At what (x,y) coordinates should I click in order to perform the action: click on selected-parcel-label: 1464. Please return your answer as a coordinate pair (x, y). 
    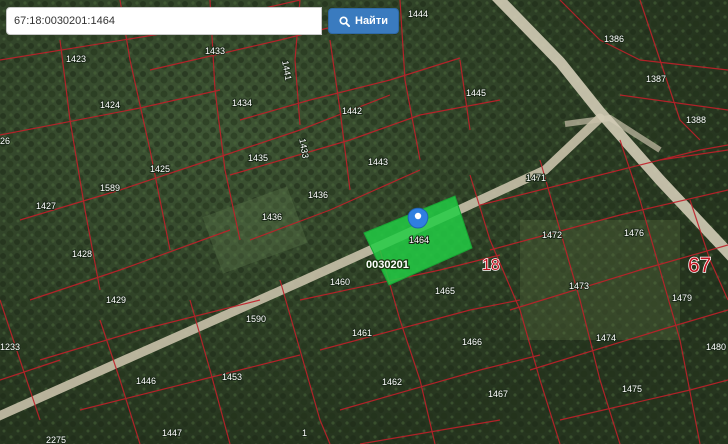
    Looking at the image, I should click on (419, 240).